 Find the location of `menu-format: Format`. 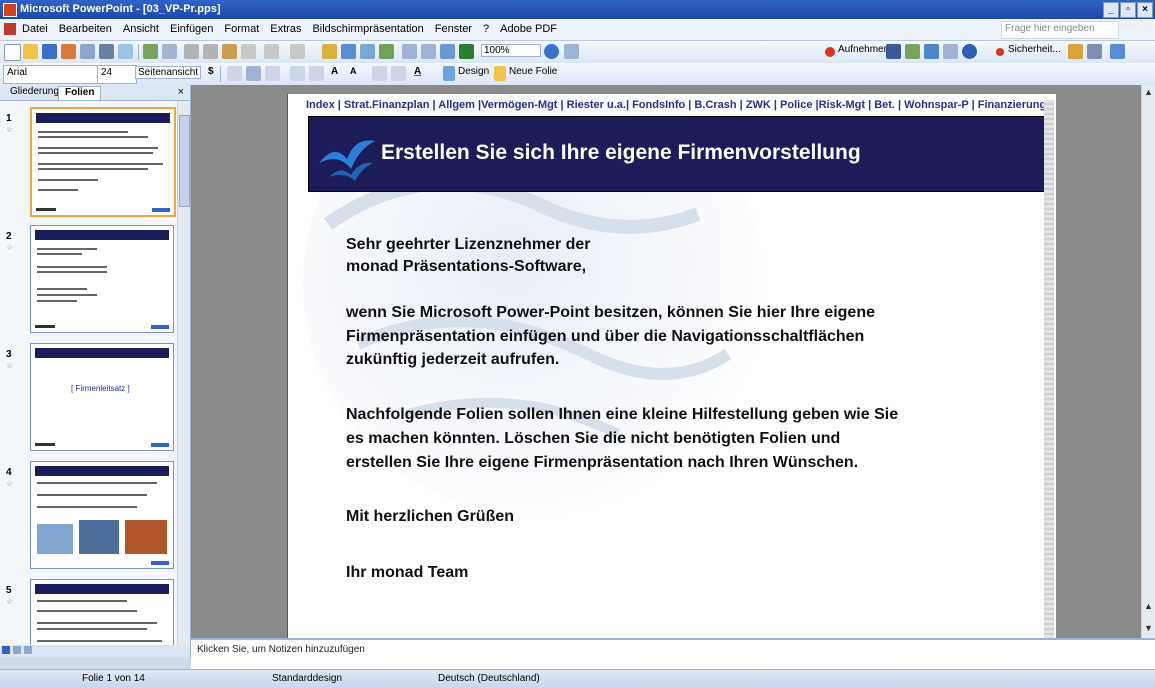

menu-format: Format is located at coordinates (241, 29).